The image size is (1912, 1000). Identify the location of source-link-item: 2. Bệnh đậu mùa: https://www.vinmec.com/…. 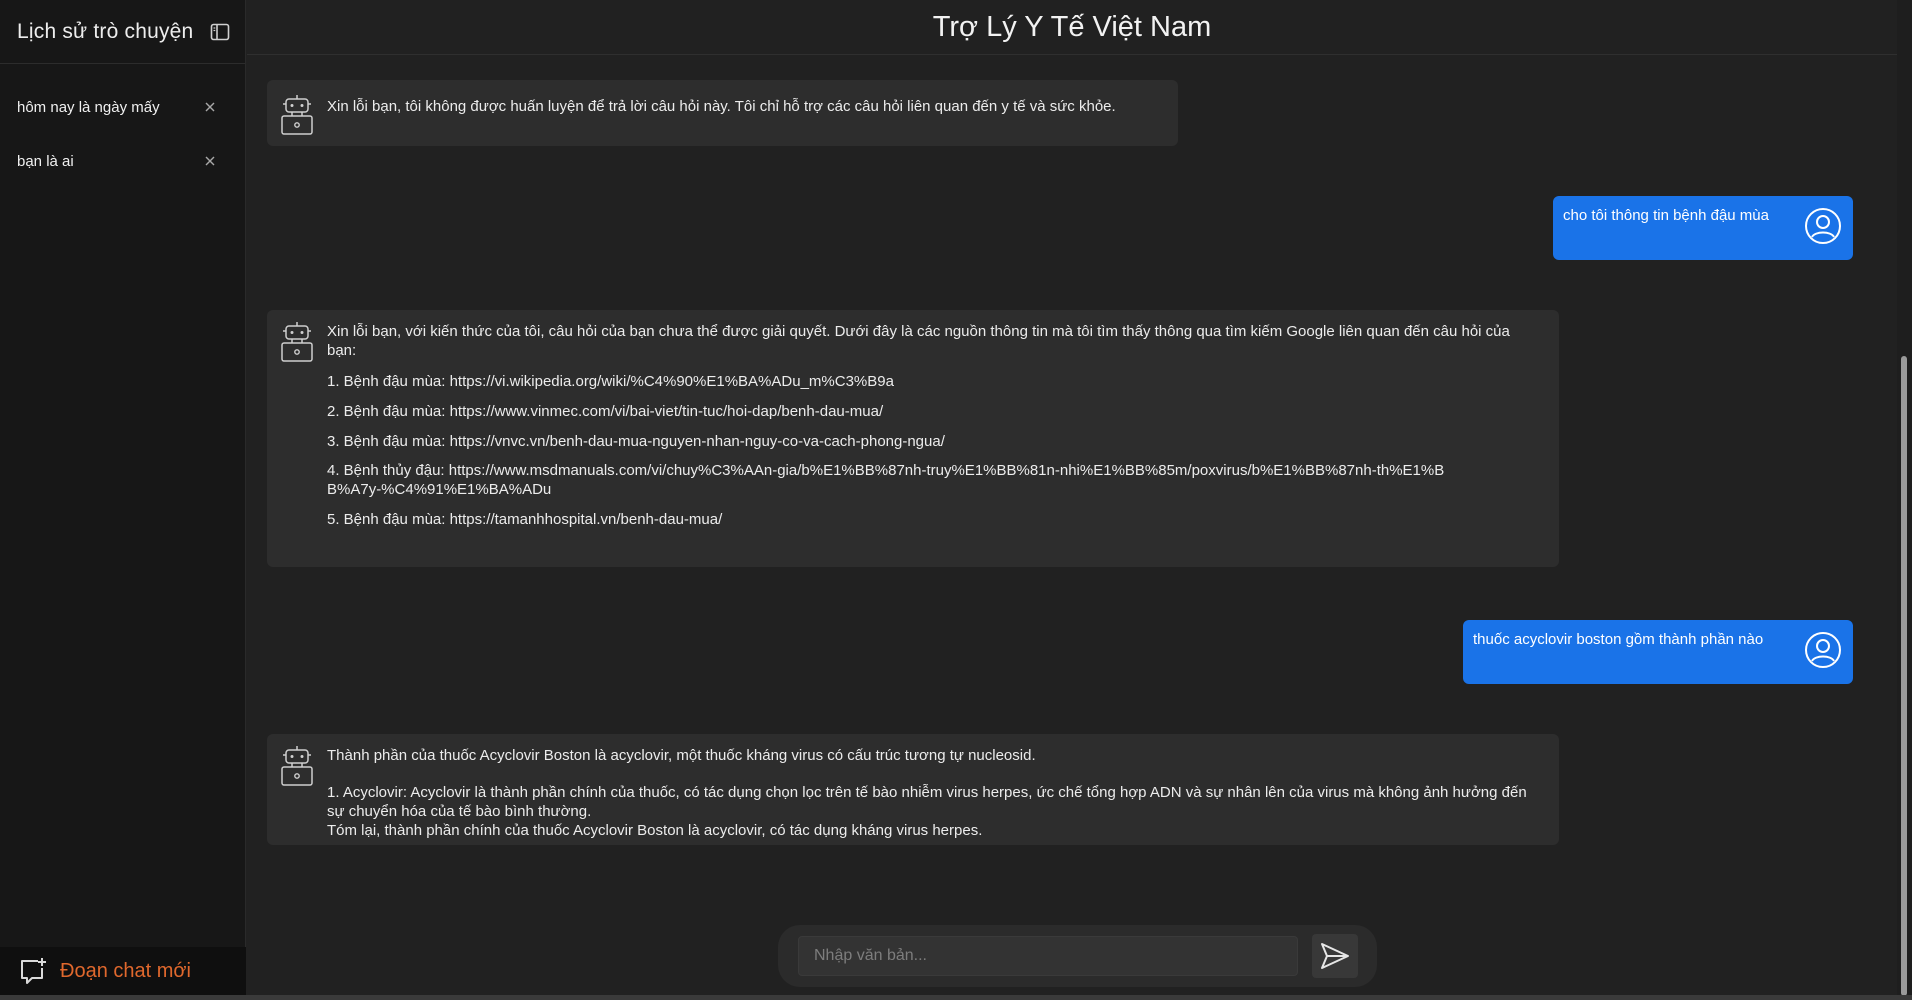
(930, 411).